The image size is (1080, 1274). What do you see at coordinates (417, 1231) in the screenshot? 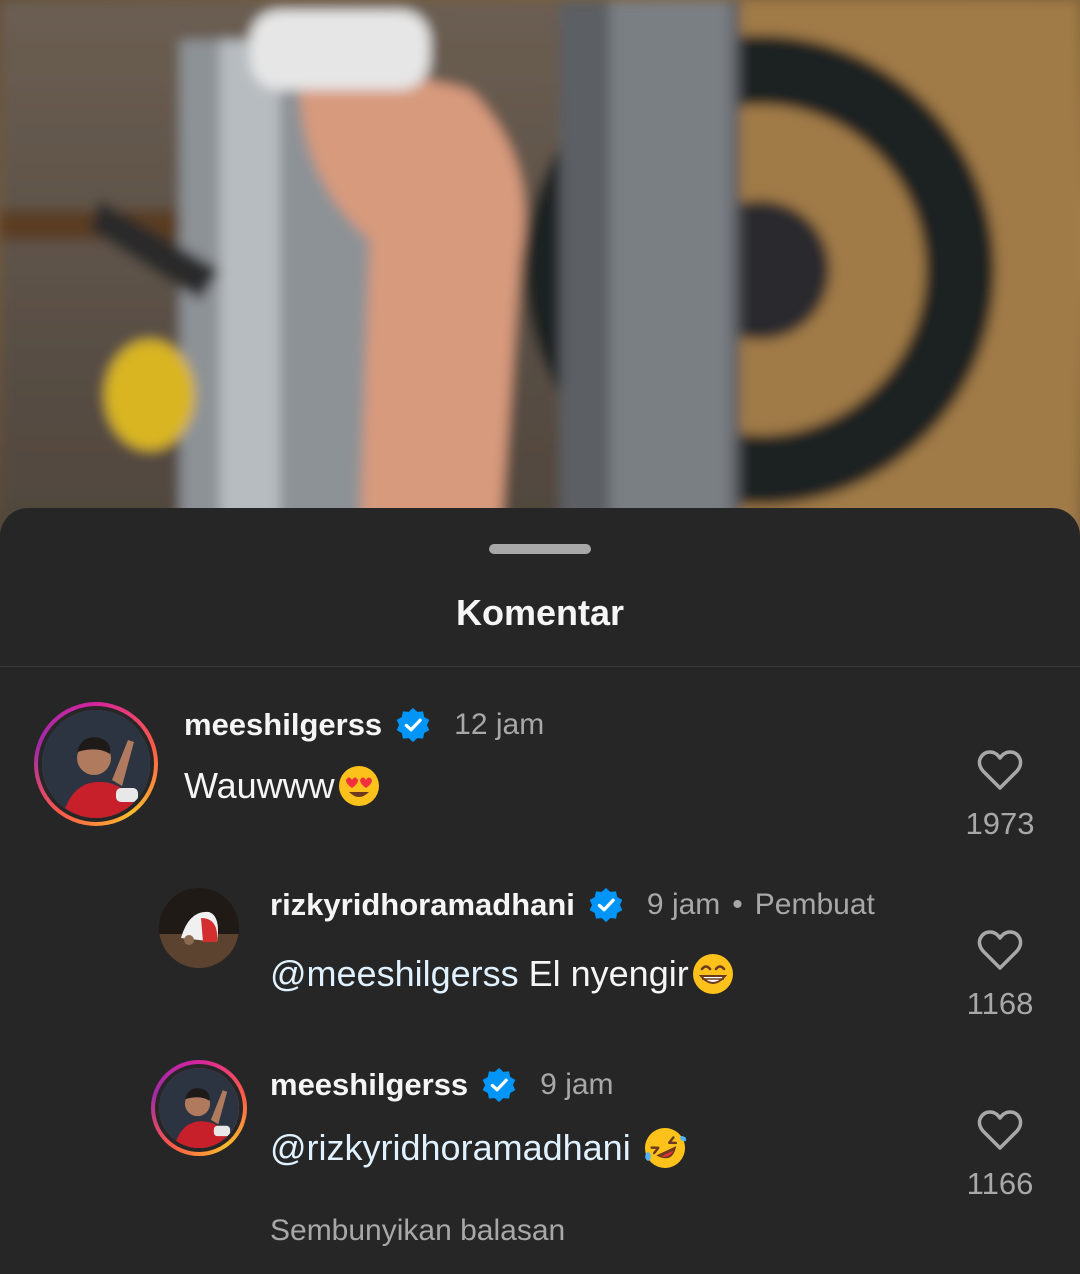
I see `hide-replies-button: Sembunyikan balasan` at bounding box center [417, 1231].